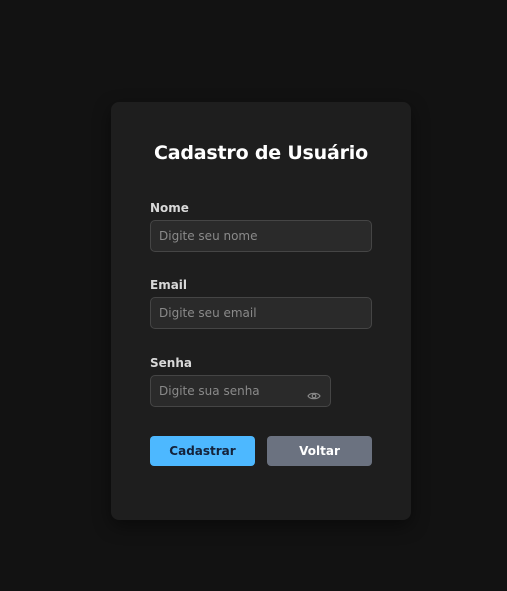 The height and width of the screenshot is (591, 507). What do you see at coordinates (261, 236) in the screenshot?
I see `name-input` at bounding box center [261, 236].